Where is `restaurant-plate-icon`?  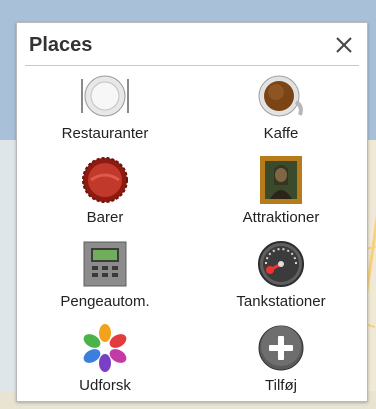 restaurant-plate-icon is located at coordinates (105, 96).